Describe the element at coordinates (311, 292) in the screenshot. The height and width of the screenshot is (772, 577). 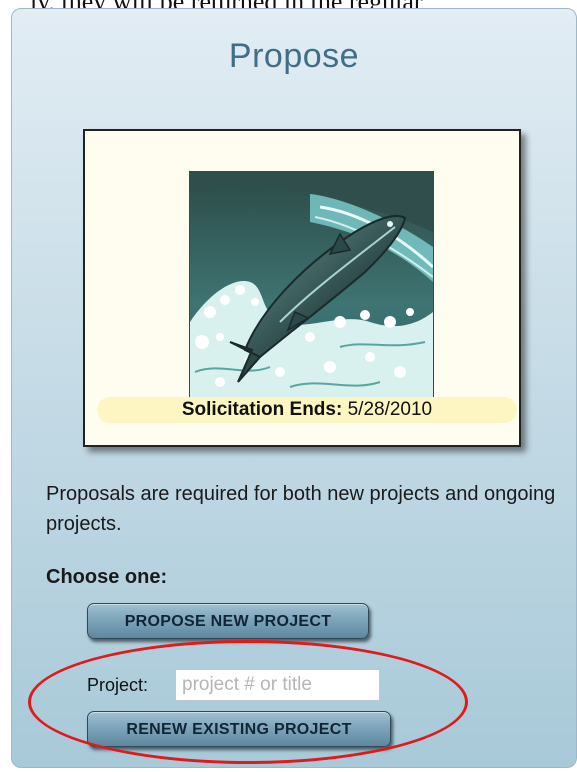
I see `leaping-salmon-illustration` at that location.